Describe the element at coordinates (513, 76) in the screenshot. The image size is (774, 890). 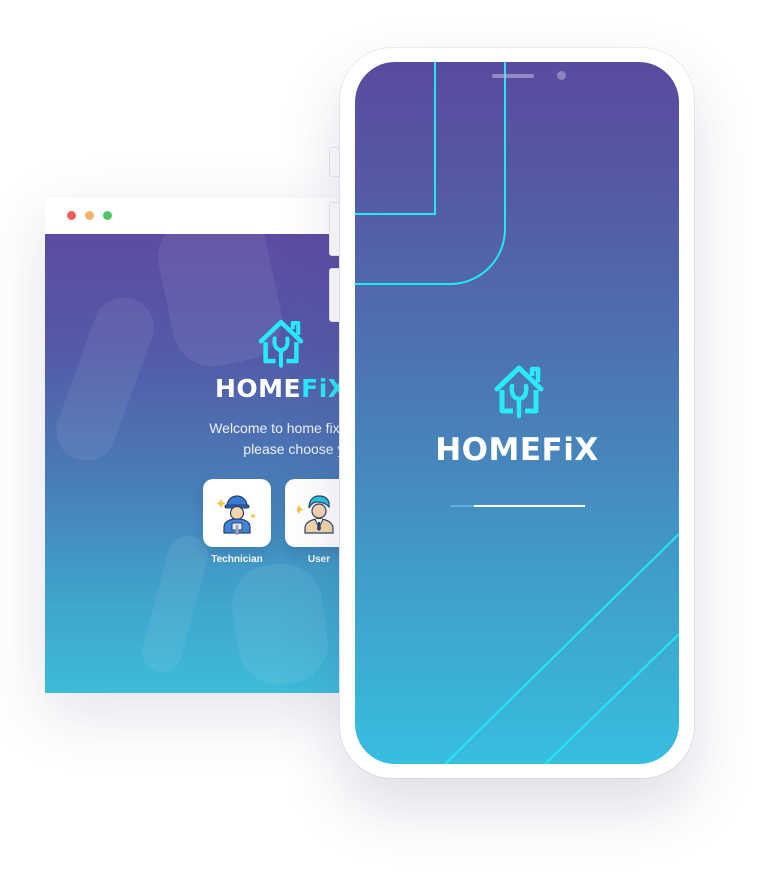
I see `phone-speaker` at that location.